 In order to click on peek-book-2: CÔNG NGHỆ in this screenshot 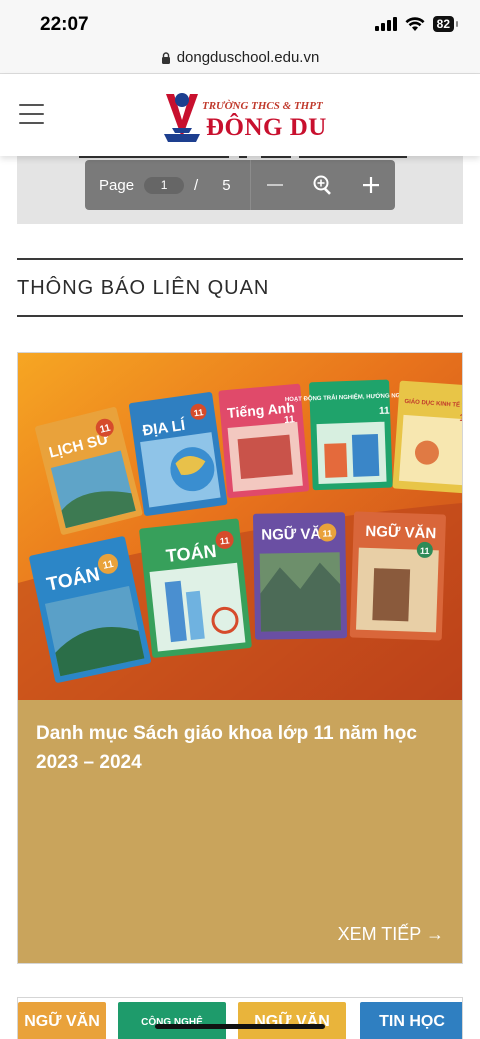, I will do `click(172, 1020)`.